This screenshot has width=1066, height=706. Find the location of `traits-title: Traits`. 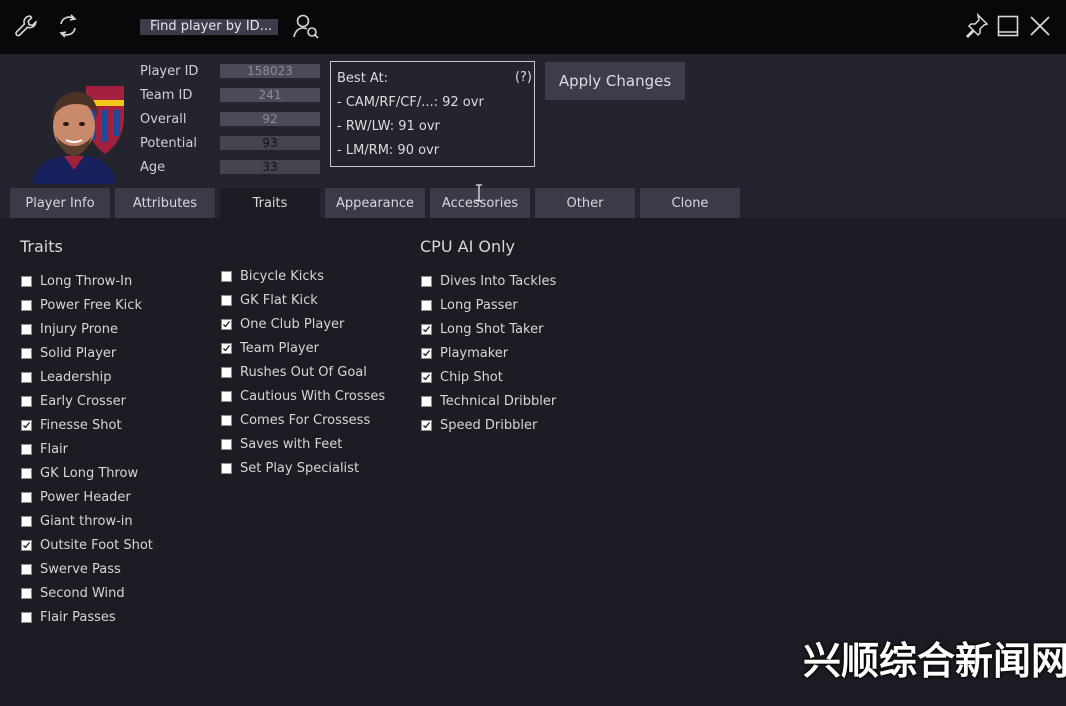

traits-title: Traits is located at coordinates (41, 246).